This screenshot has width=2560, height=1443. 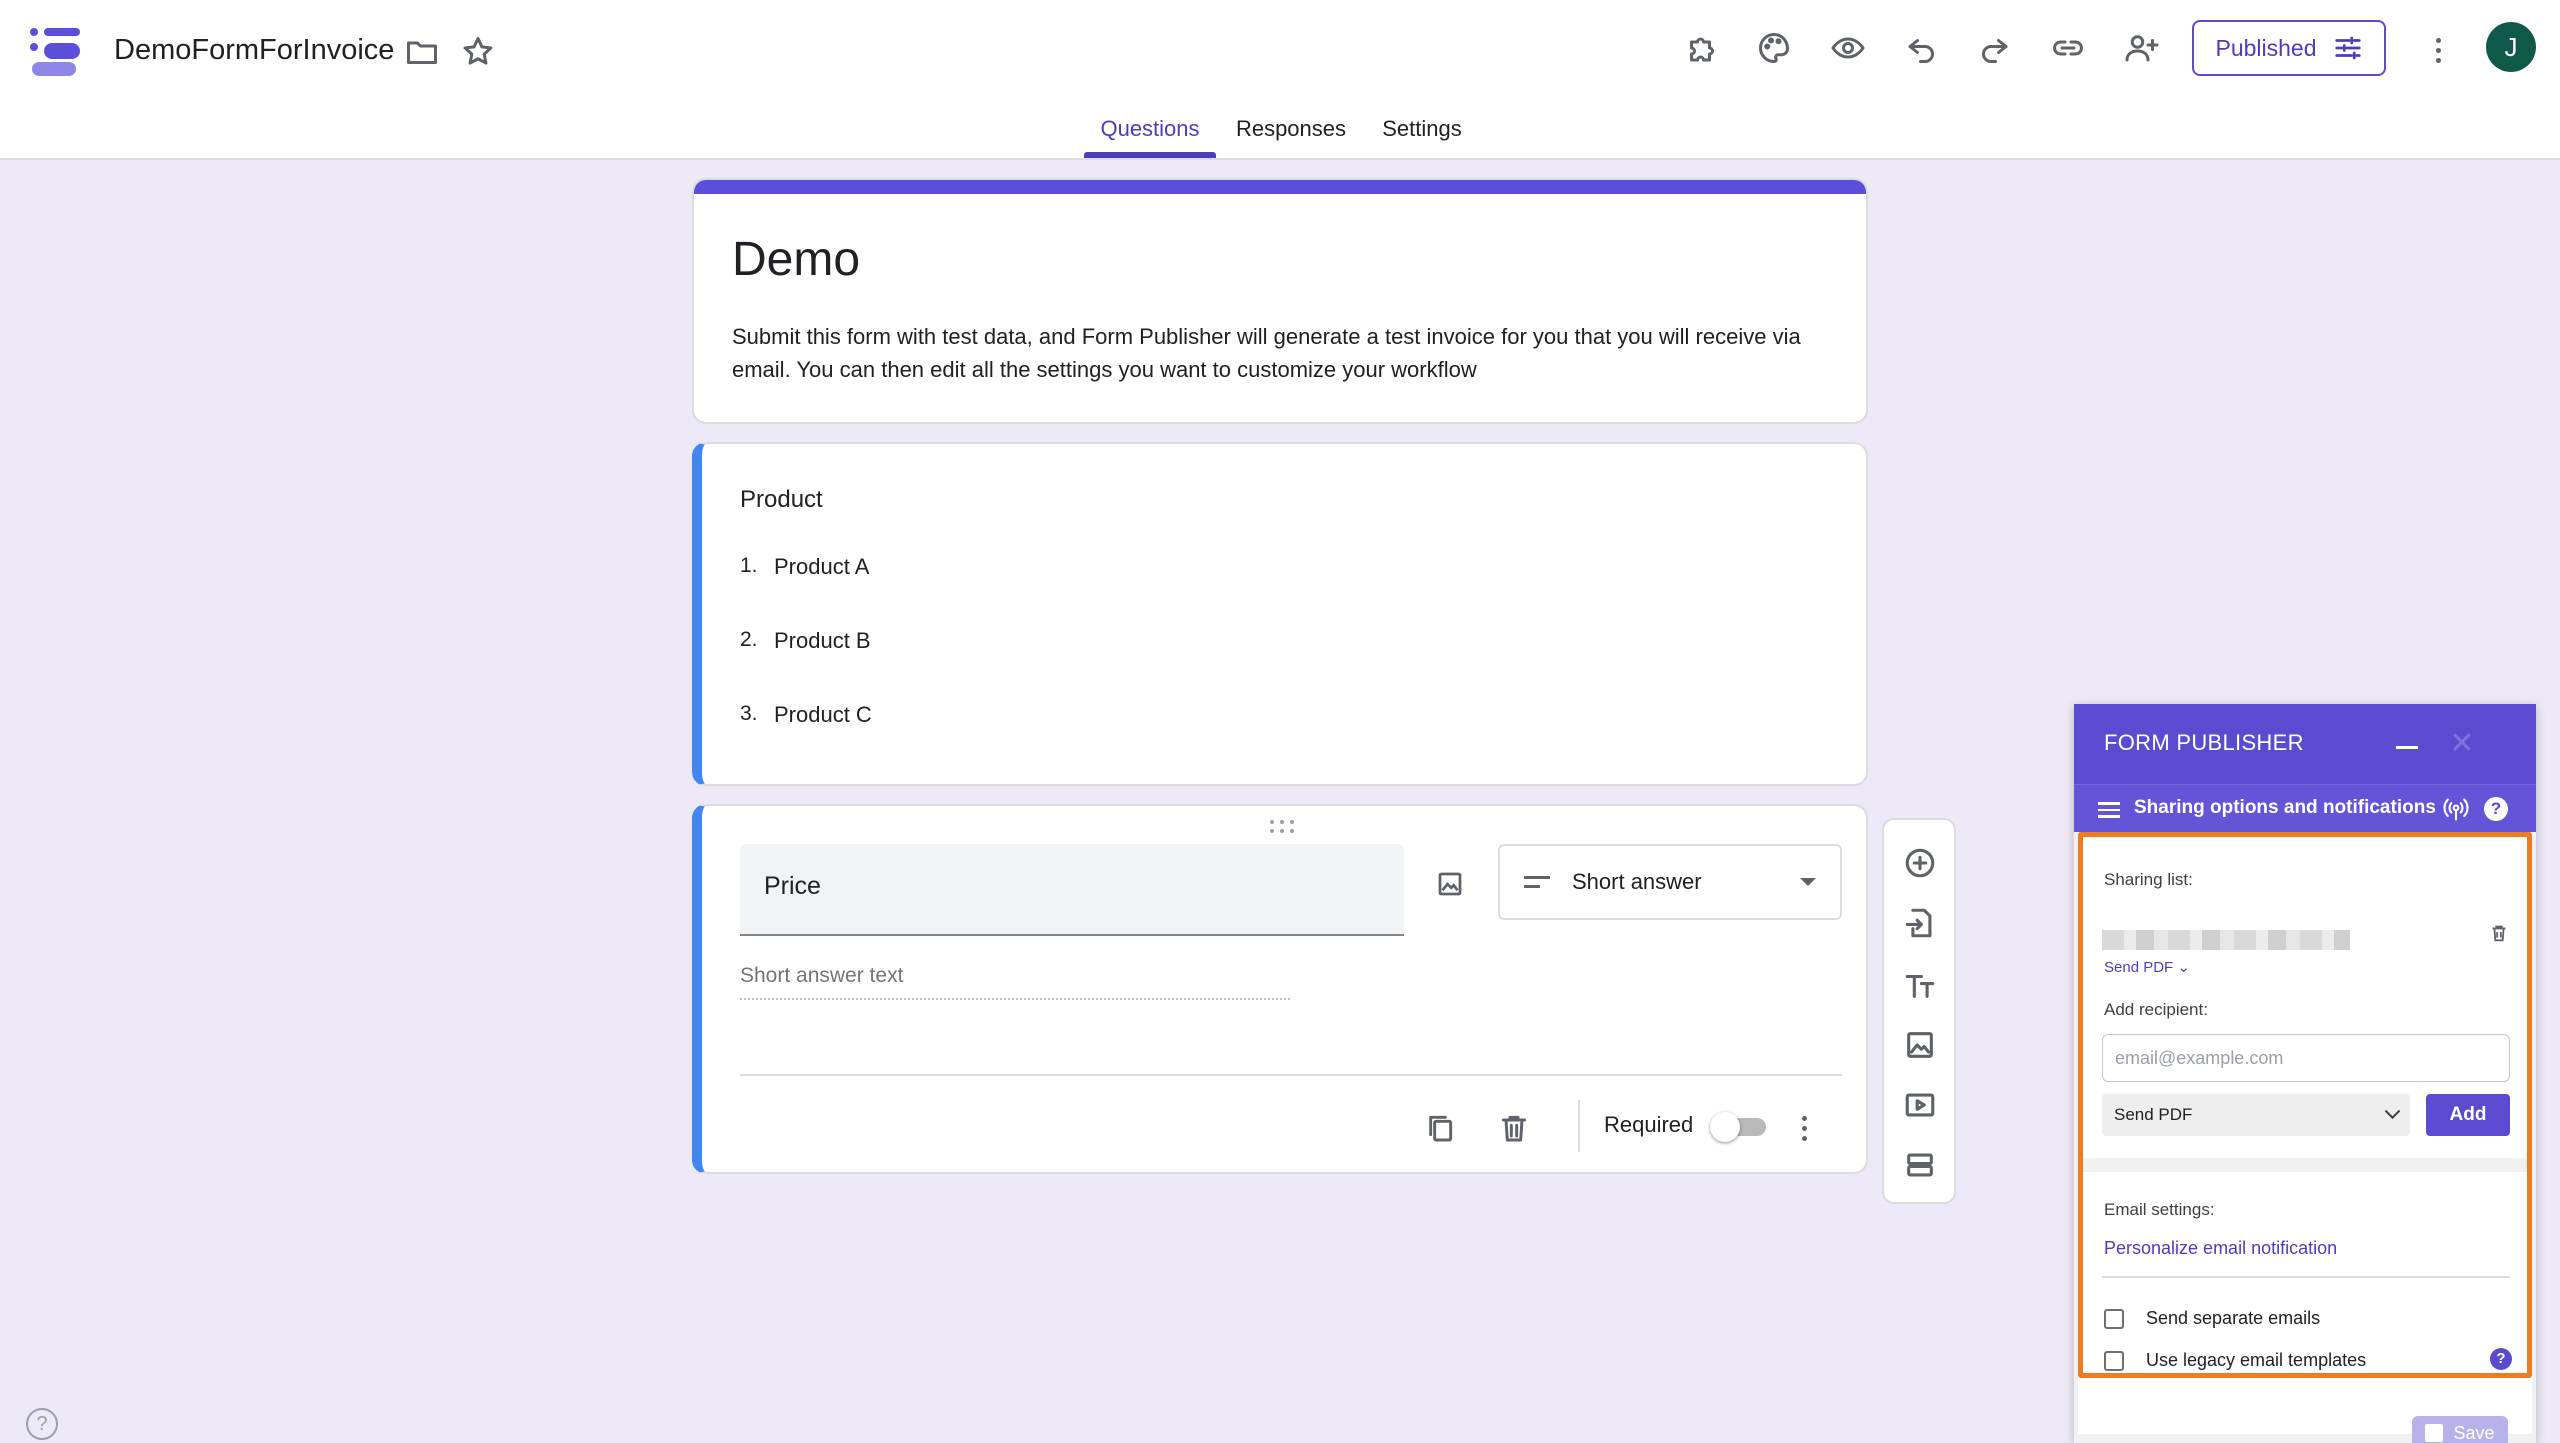 I want to click on question-more-icon, so click(x=1804, y=1128).